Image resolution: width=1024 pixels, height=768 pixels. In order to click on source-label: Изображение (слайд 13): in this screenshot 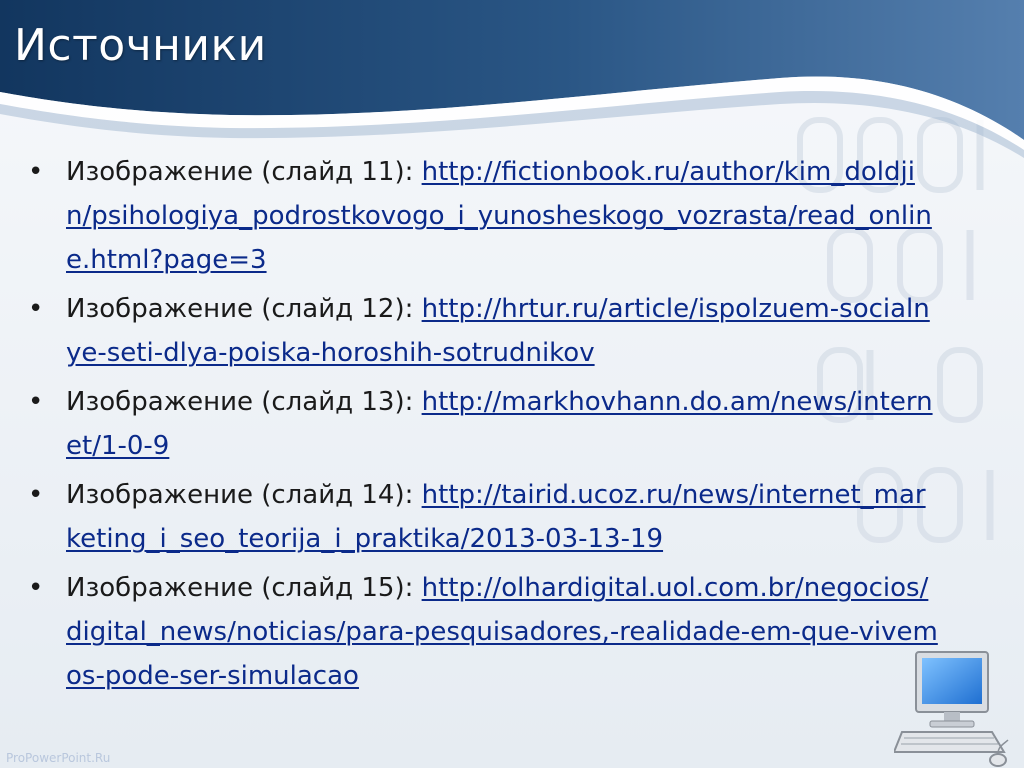, I will do `click(240, 402)`.